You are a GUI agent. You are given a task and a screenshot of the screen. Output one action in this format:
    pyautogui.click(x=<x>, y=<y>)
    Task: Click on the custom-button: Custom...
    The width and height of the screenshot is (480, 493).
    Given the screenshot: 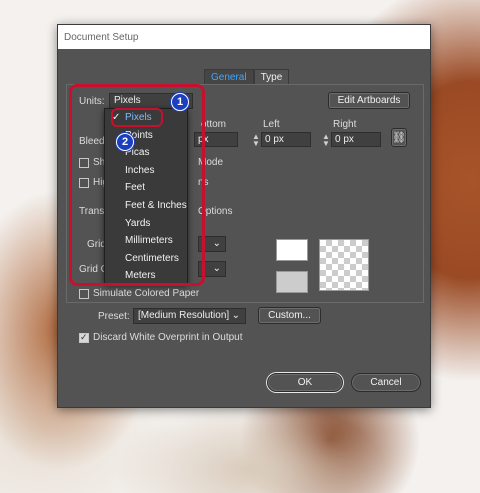 What is the action you would take?
    pyautogui.click(x=289, y=315)
    